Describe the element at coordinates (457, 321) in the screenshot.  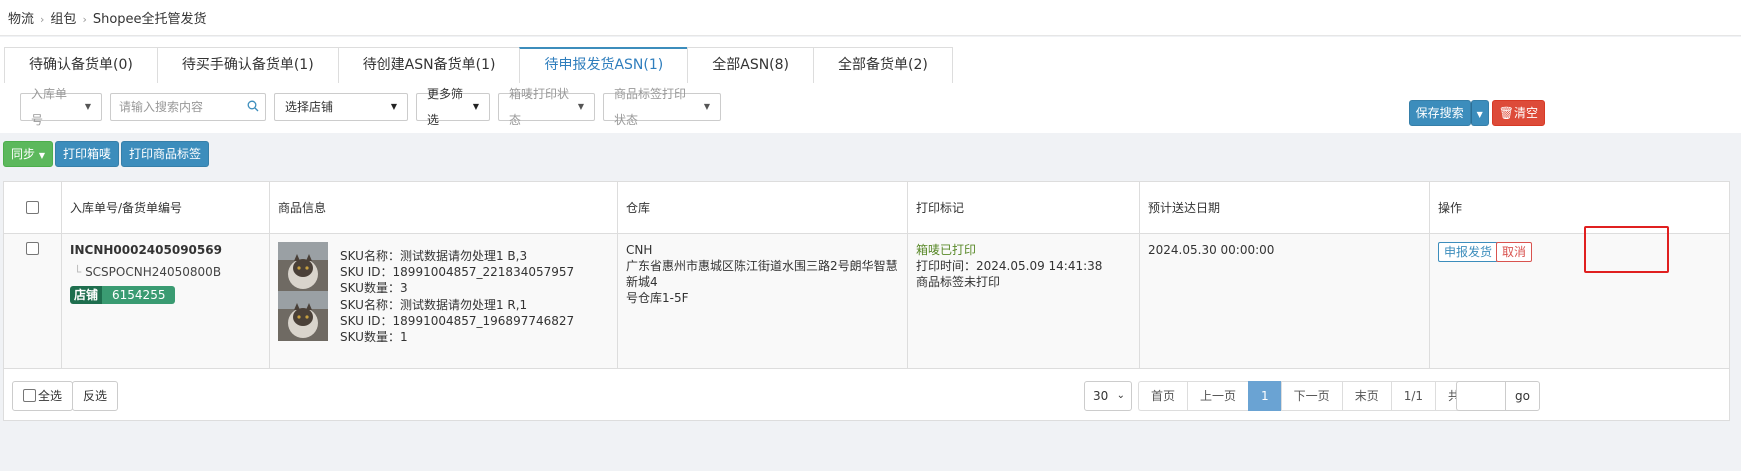
I see `sku-id: SKU ID：18991004857_196897746827` at that location.